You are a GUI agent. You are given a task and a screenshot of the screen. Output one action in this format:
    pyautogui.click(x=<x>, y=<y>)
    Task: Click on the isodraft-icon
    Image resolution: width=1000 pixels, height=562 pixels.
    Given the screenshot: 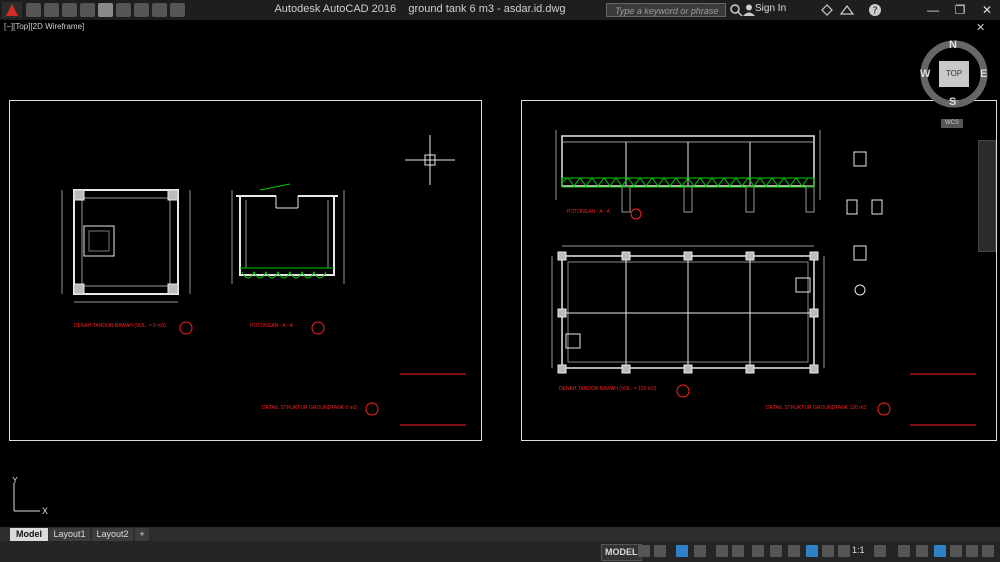 What is the action you would take?
    pyautogui.click(x=722, y=551)
    